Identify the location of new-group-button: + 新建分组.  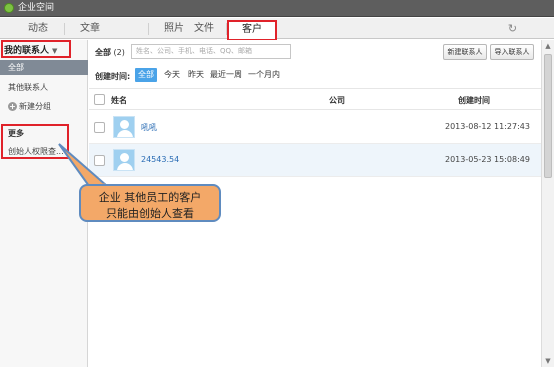
(29, 106).